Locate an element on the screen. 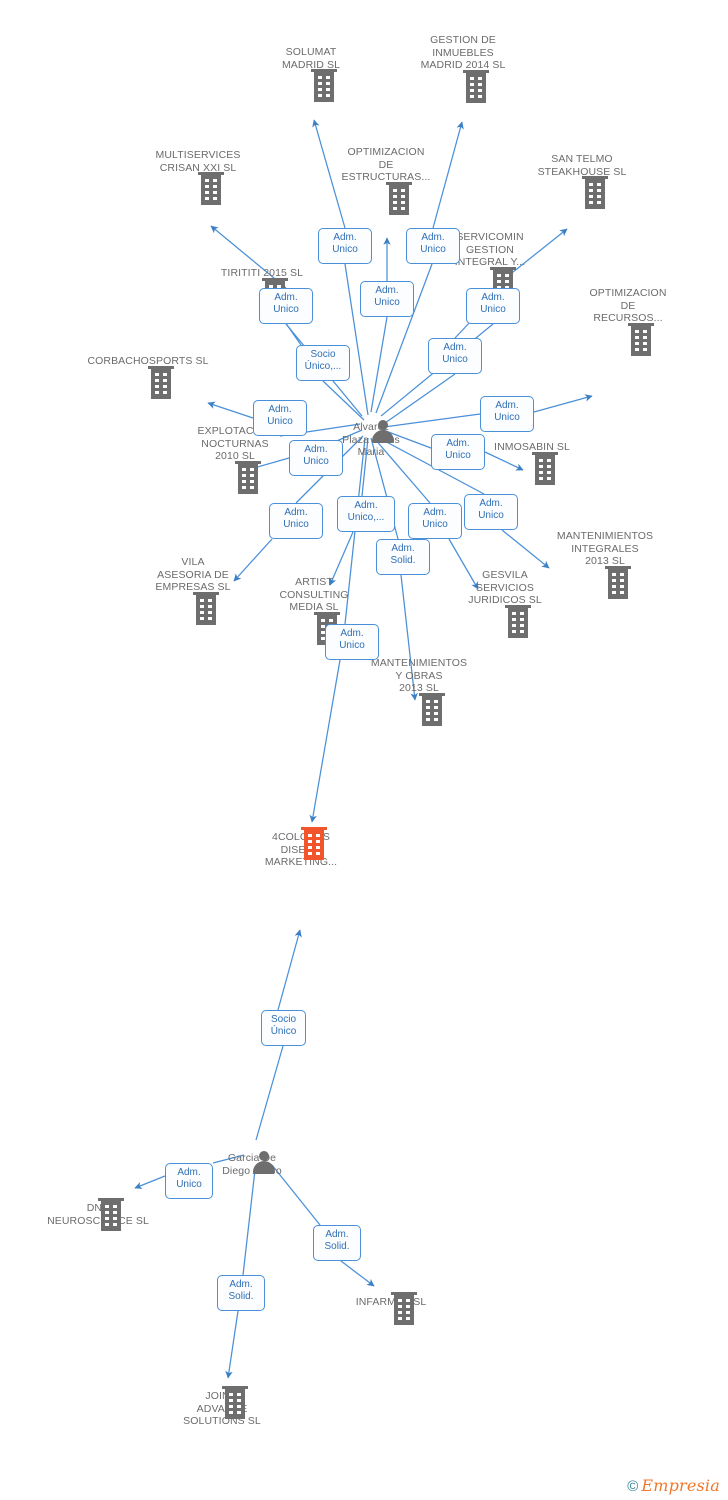  company-node-join2-advance: JOIN 2 ADVANCE SOLUTIONS SL is located at coordinates (222, 1407).